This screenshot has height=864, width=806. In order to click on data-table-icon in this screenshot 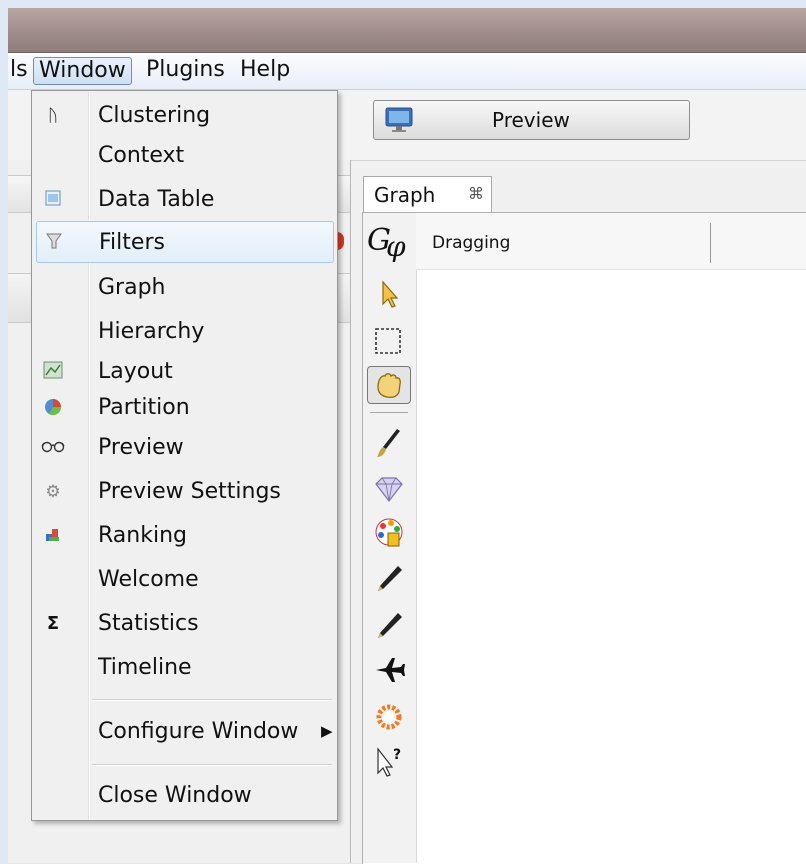, I will do `click(53, 200)`.